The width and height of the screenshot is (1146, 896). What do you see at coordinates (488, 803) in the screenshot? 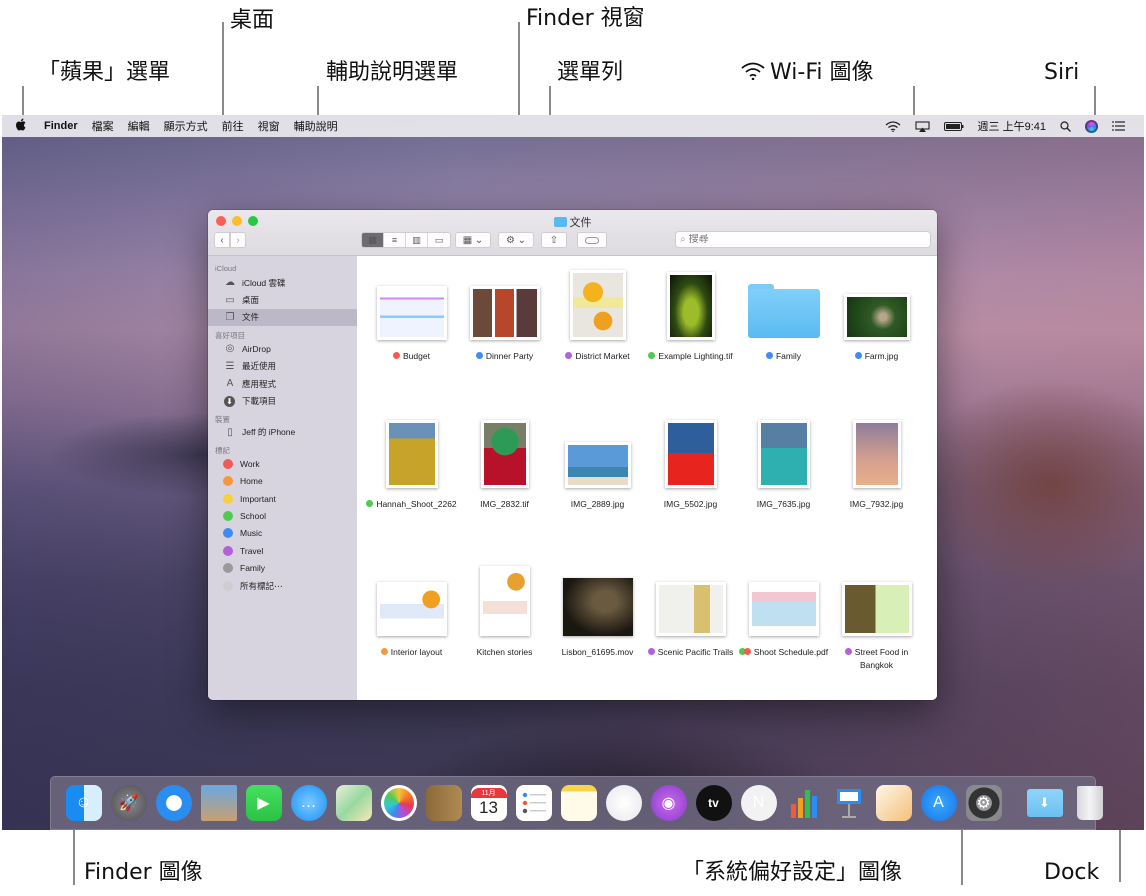
I see `dock-app-calendar: 11月 13` at bounding box center [488, 803].